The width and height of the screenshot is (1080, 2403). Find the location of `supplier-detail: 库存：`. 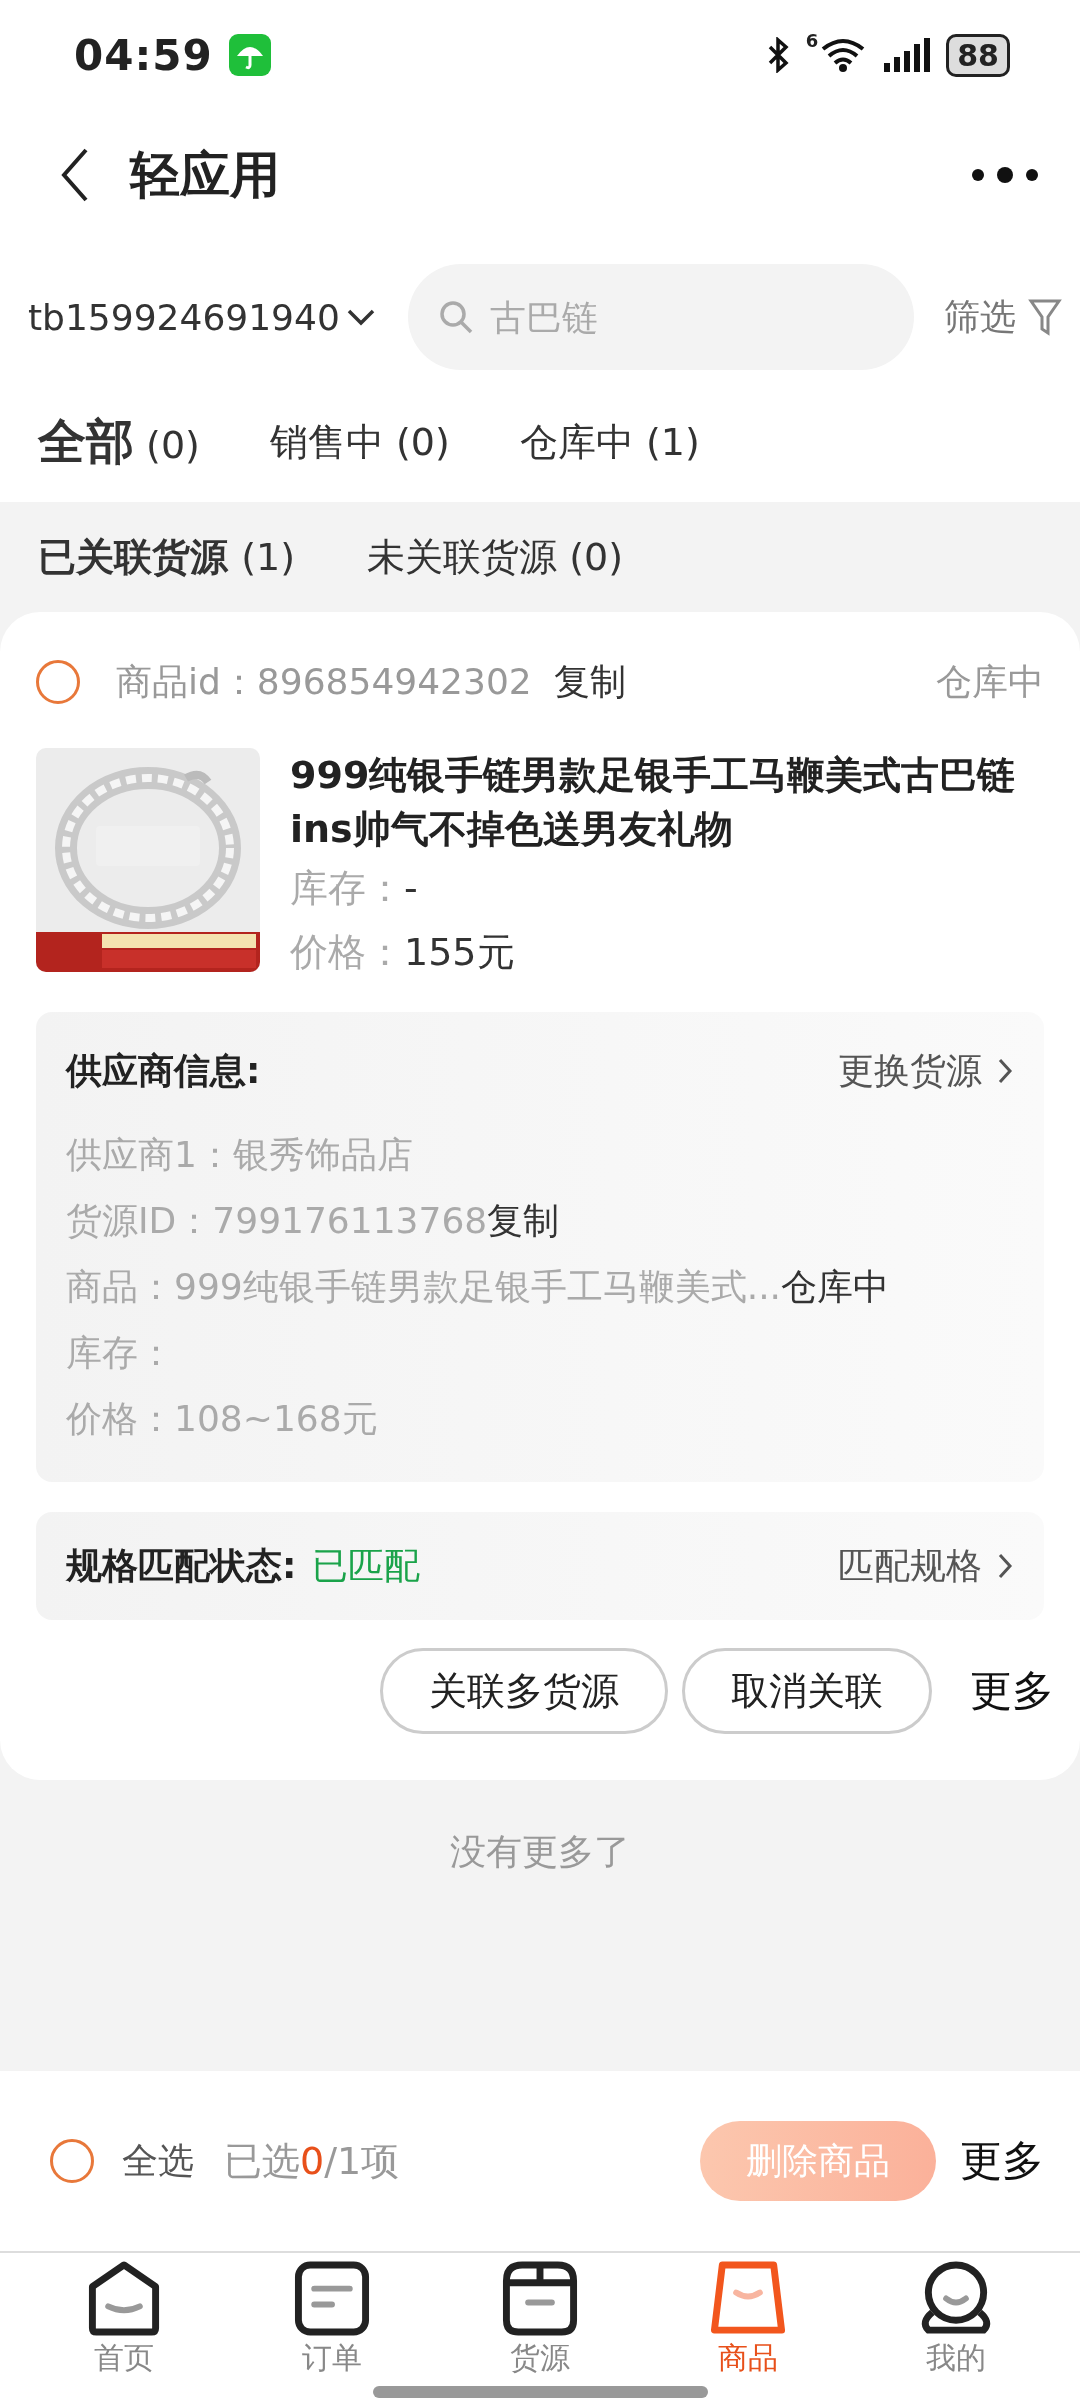

supplier-detail: 库存： is located at coordinates (120, 1353).